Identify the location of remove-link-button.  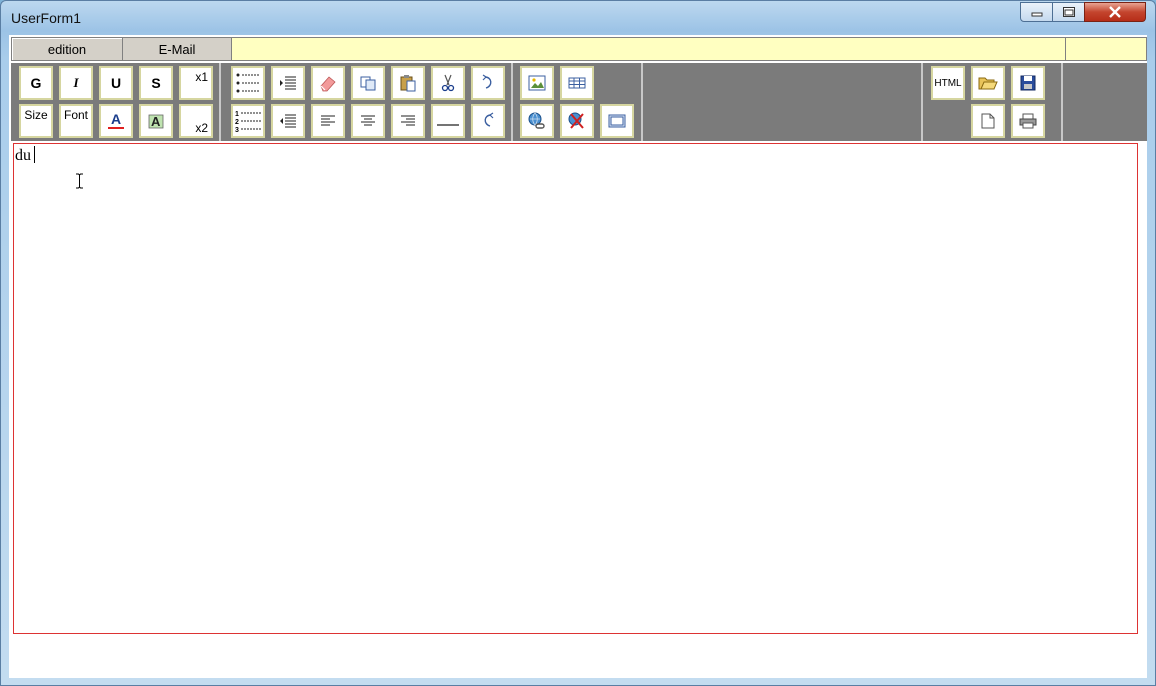
(577, 121).